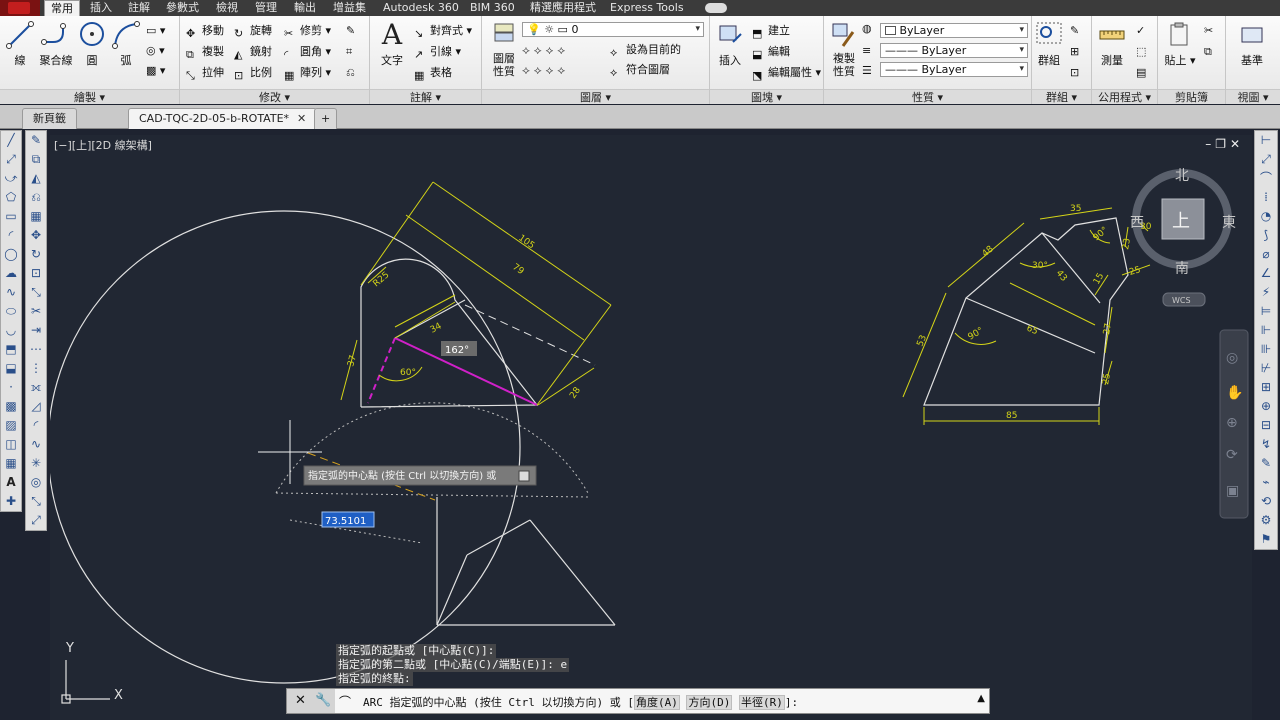 Image resolution: width=1280 pixels, height=720 pixels. Describe the element at coordinates (1266, 482) in the screenshot. I see `dim-text-edit-icon: ⌁` at that location.